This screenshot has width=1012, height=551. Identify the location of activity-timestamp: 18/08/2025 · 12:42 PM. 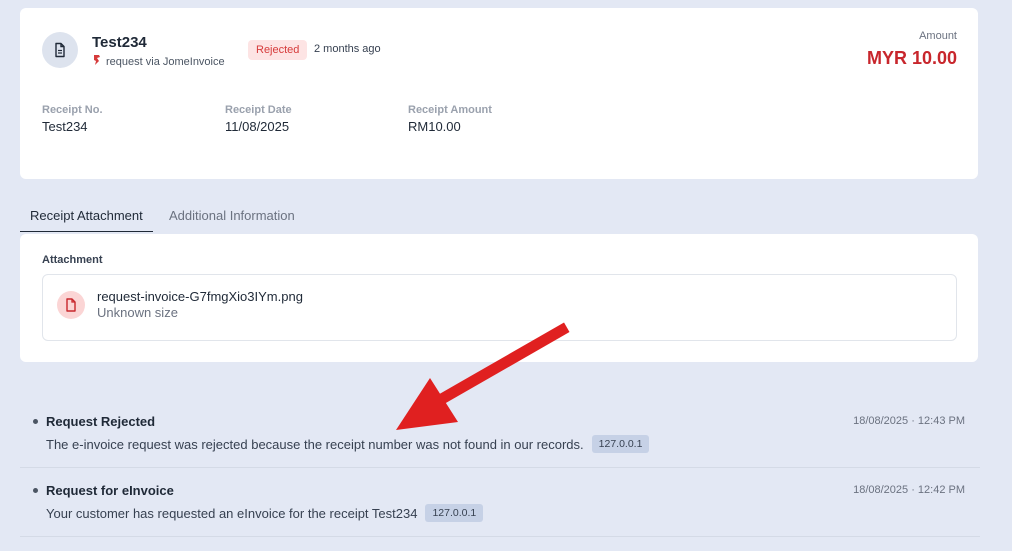
(909, 490).